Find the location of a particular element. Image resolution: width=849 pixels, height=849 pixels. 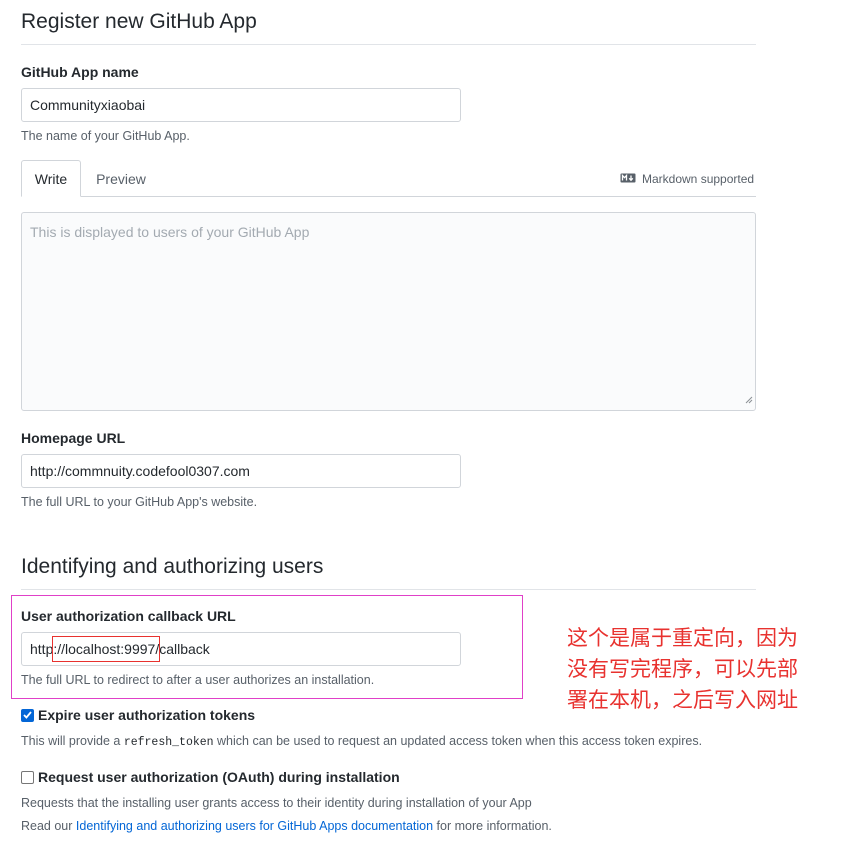

expire-tokens-checkbox is located at coordinates (27, 715).